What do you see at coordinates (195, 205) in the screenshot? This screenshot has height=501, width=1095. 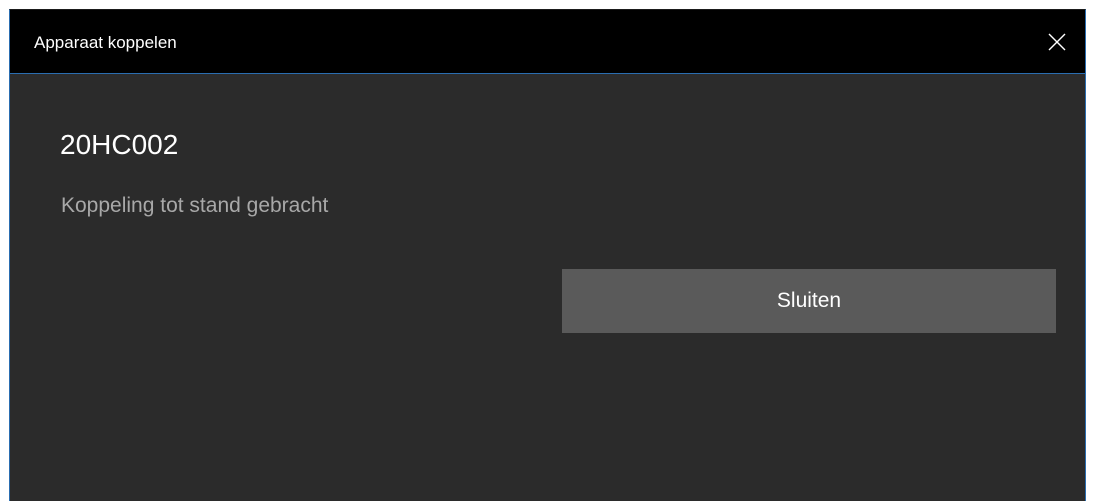 I see `pairing-status: Koppeling tot stand gebracht` at bounding box center [195, 205].